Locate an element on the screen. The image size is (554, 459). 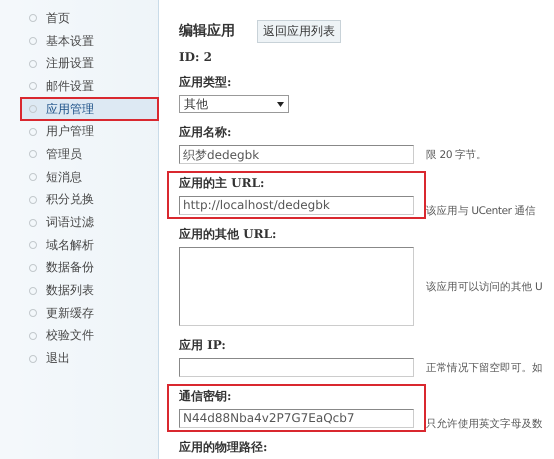
sidebar-item: 域名解析 is located at coordinates (83, 245).